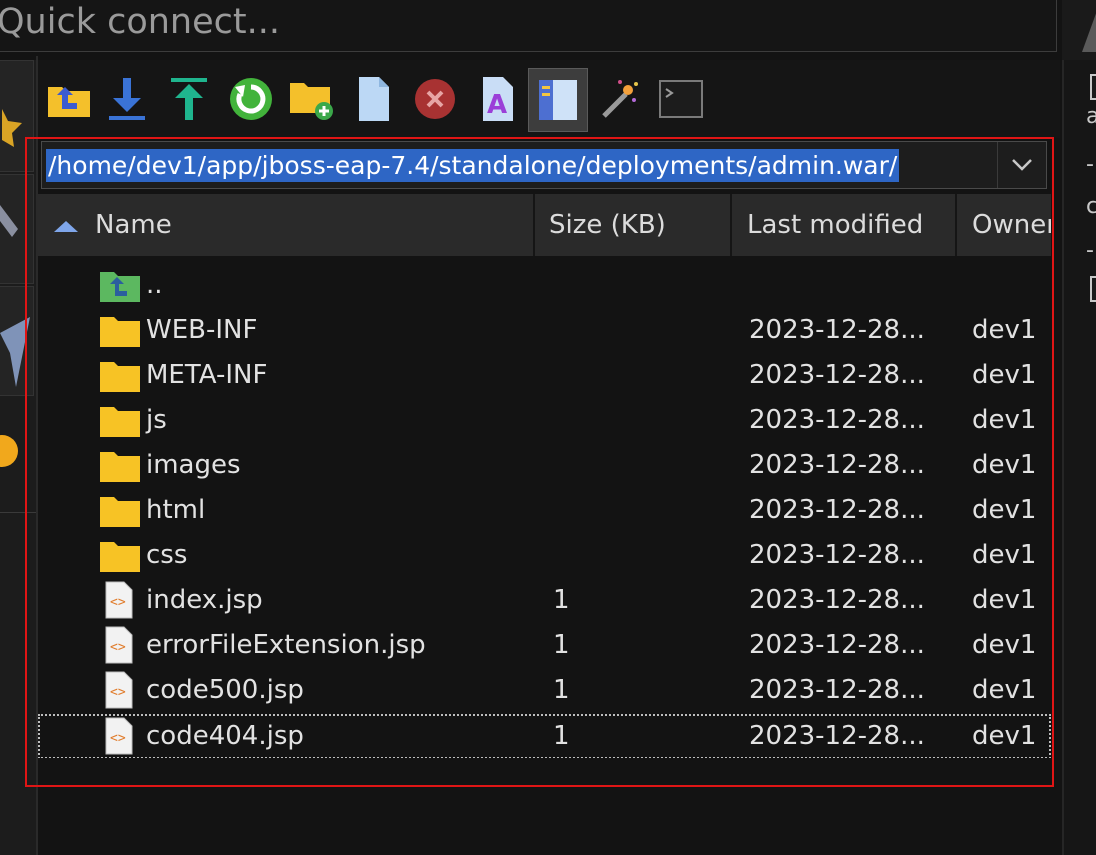 The image size is (1096, 855). I want to click on checkbox-bottom, so click(1093, 289).